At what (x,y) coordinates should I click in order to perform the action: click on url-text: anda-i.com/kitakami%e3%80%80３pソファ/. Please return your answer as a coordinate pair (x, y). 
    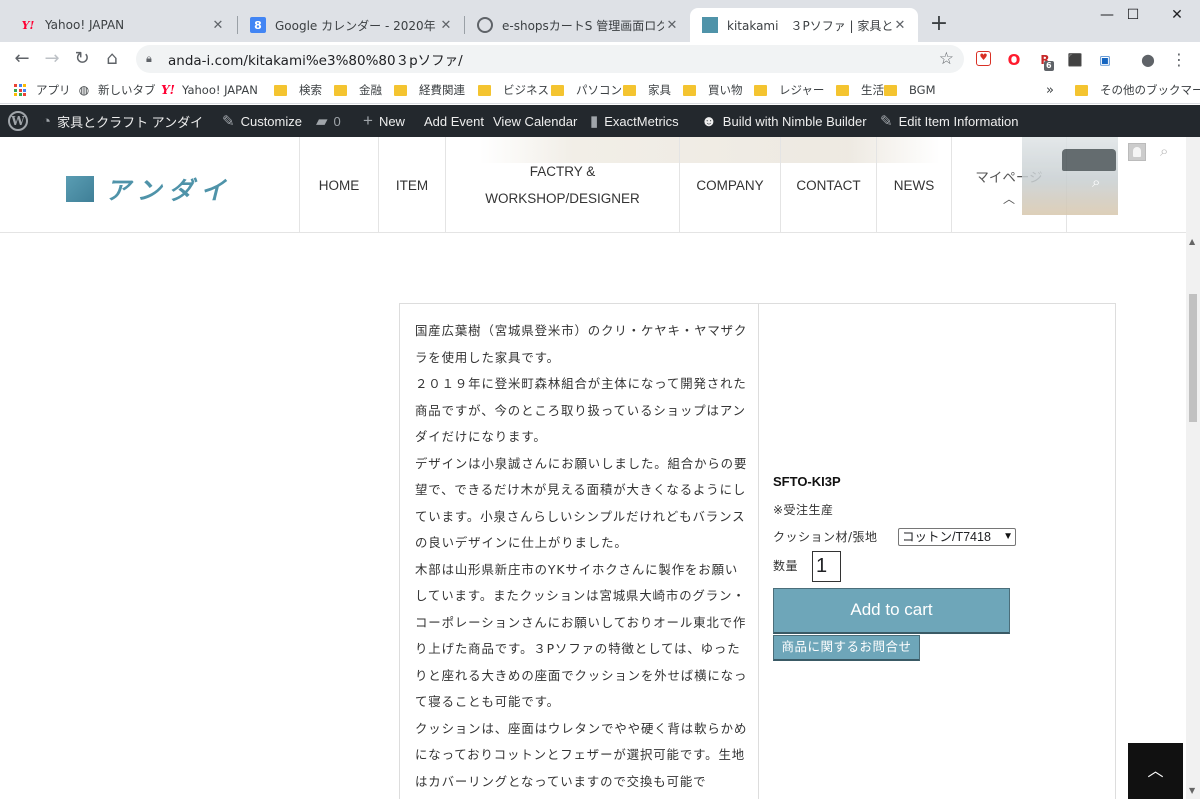
    Looking at the image, I should click on (315, 59).